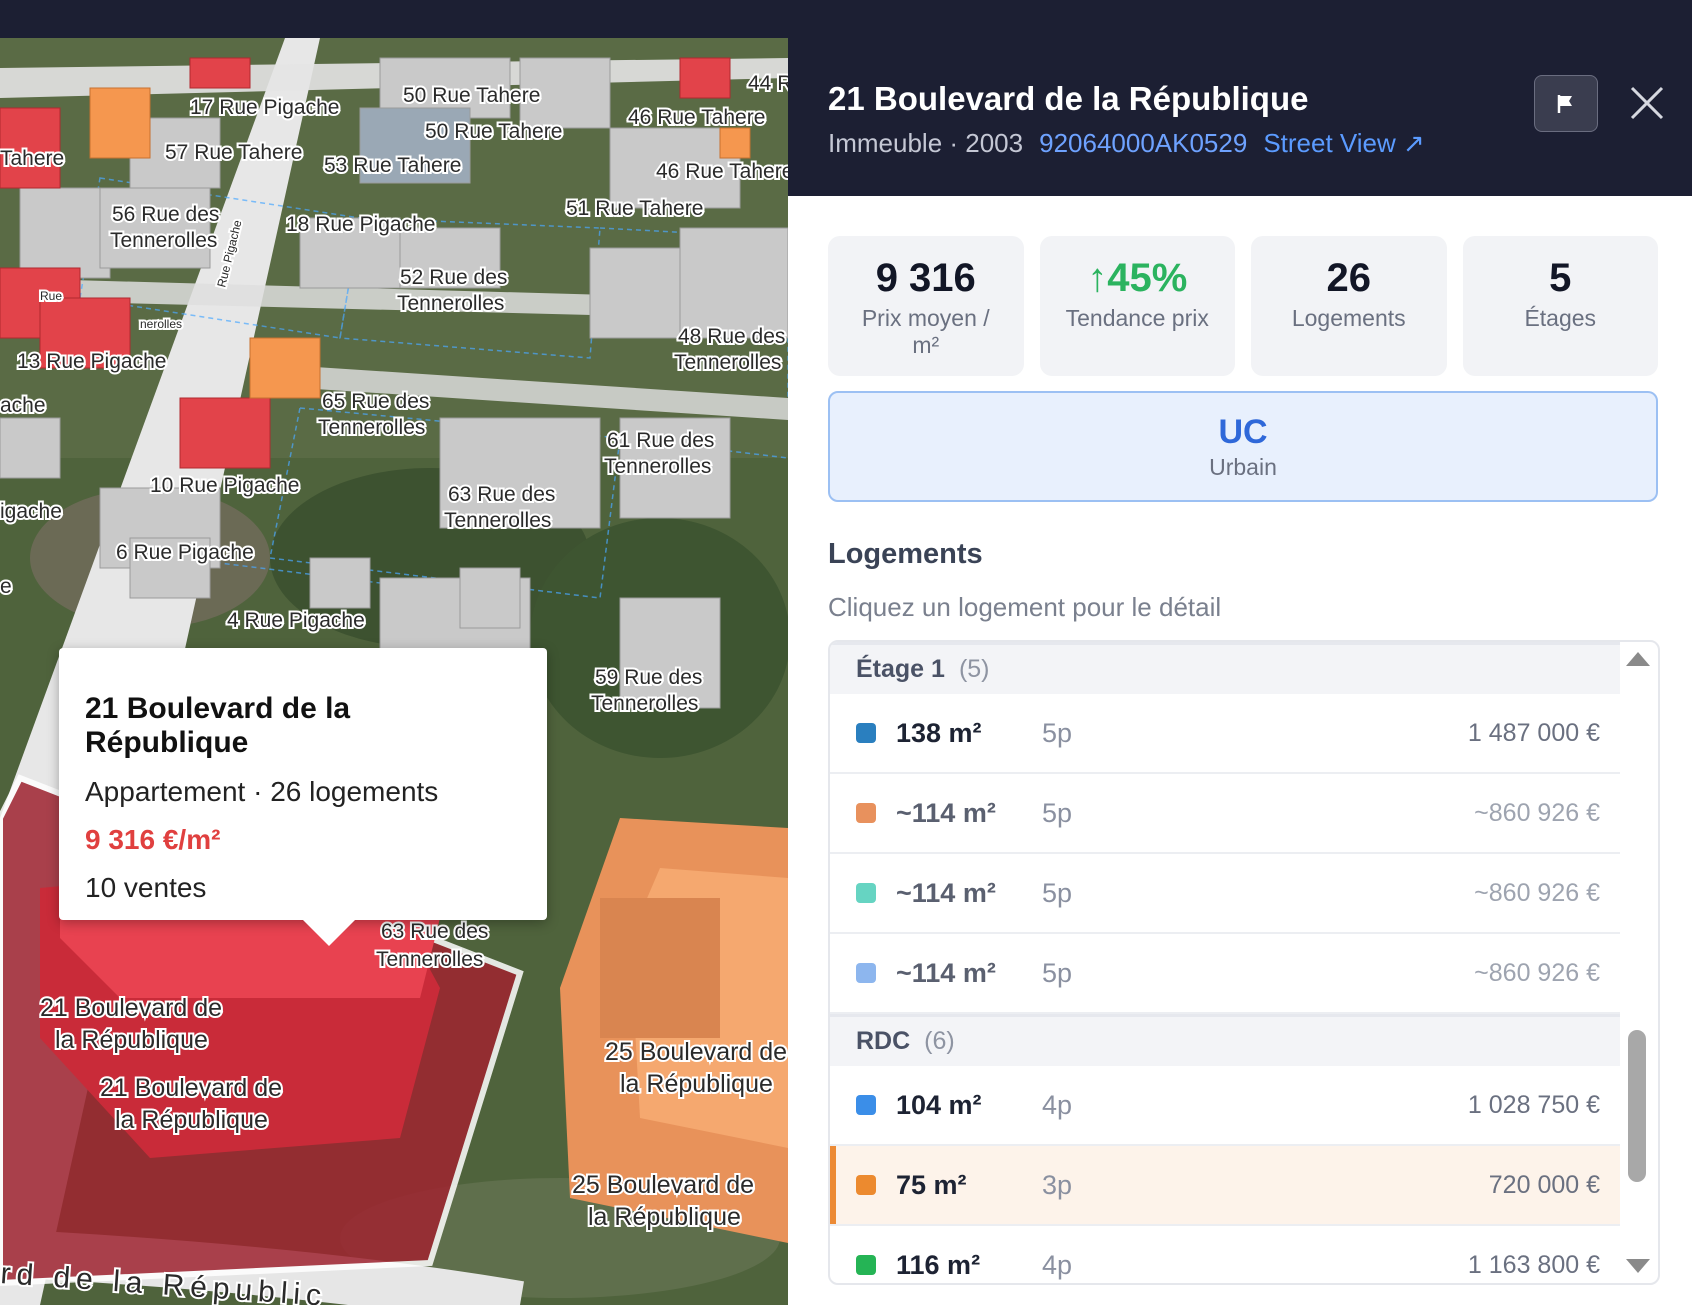 Image resolution: width=1692 pixels, height=1305 pixels. I want to click on stat-label: Logements, so click(1348, 318).